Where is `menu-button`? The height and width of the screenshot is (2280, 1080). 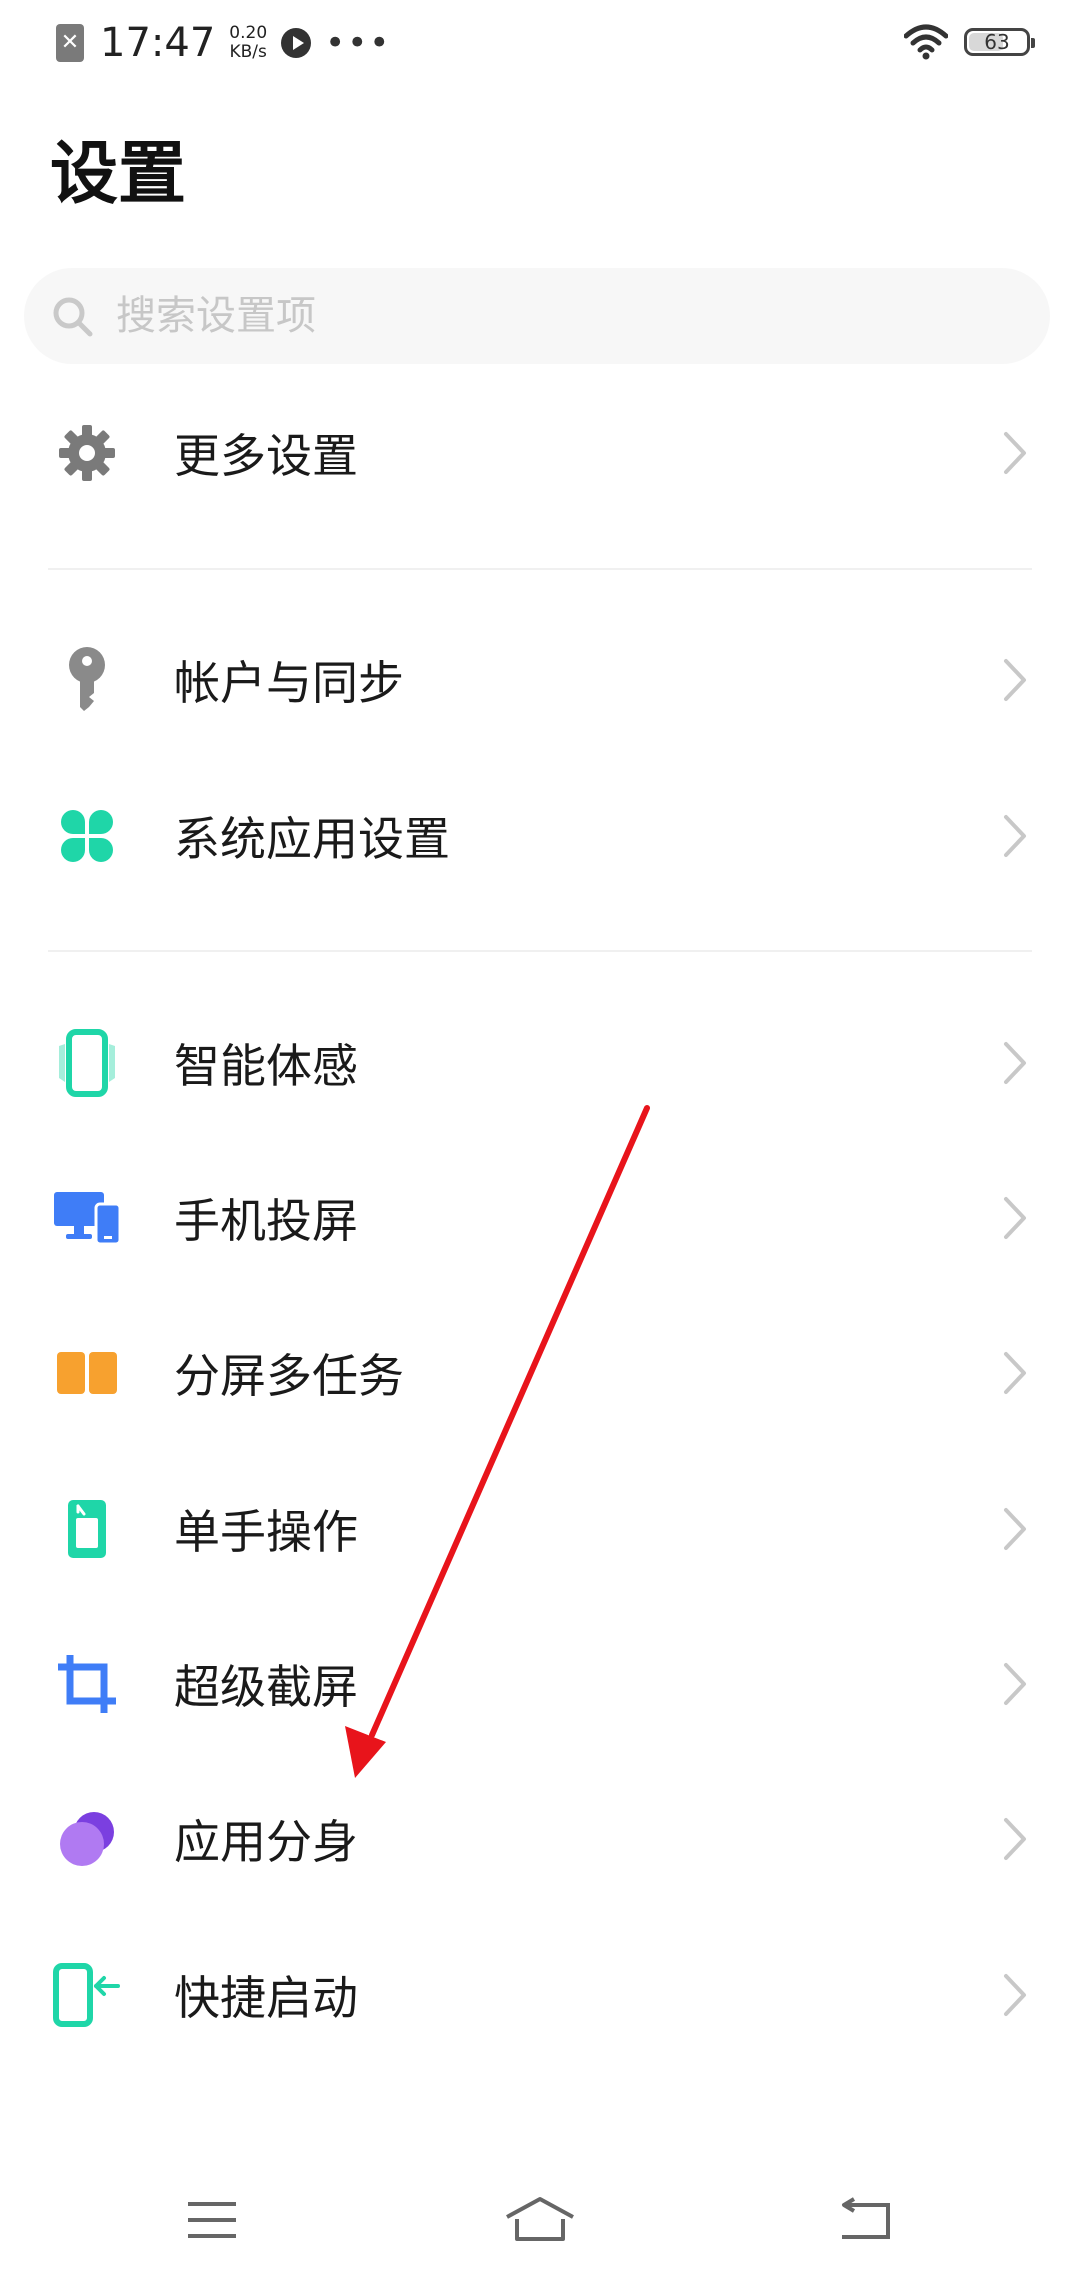 menu-button is located at coordinates (212, 2220).